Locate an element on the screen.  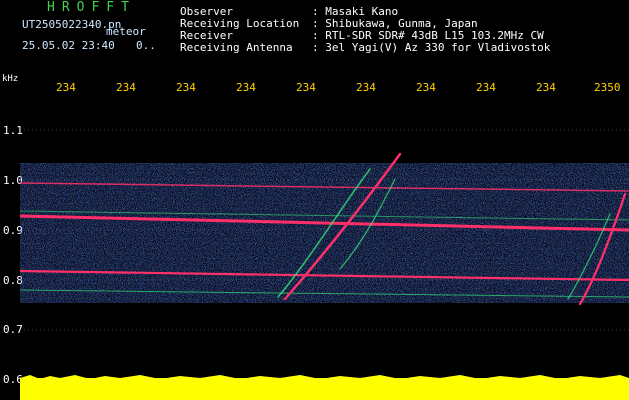
y-unit-label: kHz is located at coordinates (10, 79).